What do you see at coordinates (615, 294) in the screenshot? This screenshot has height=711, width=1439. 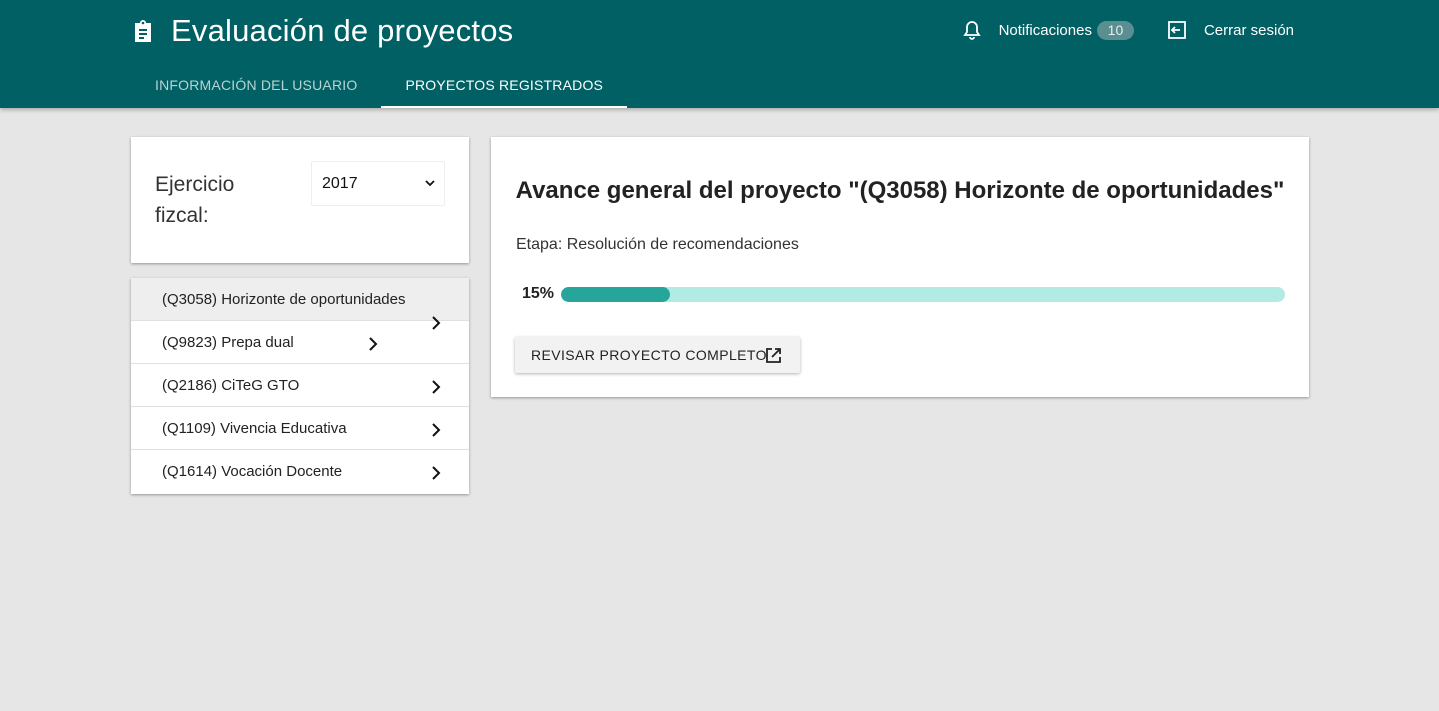 I see `progress-bar-fill` at bounding box center [615, 294].